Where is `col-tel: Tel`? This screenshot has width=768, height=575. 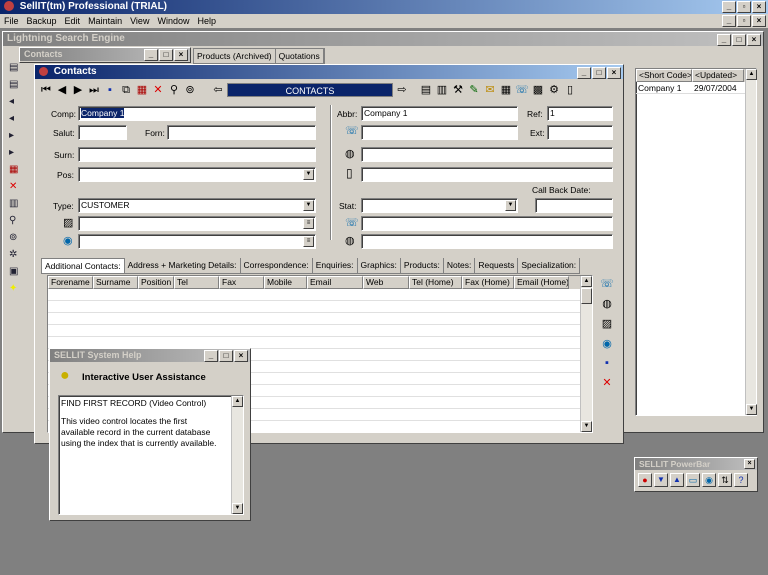 col-tel: Tel is located at coordinates (196, 282).